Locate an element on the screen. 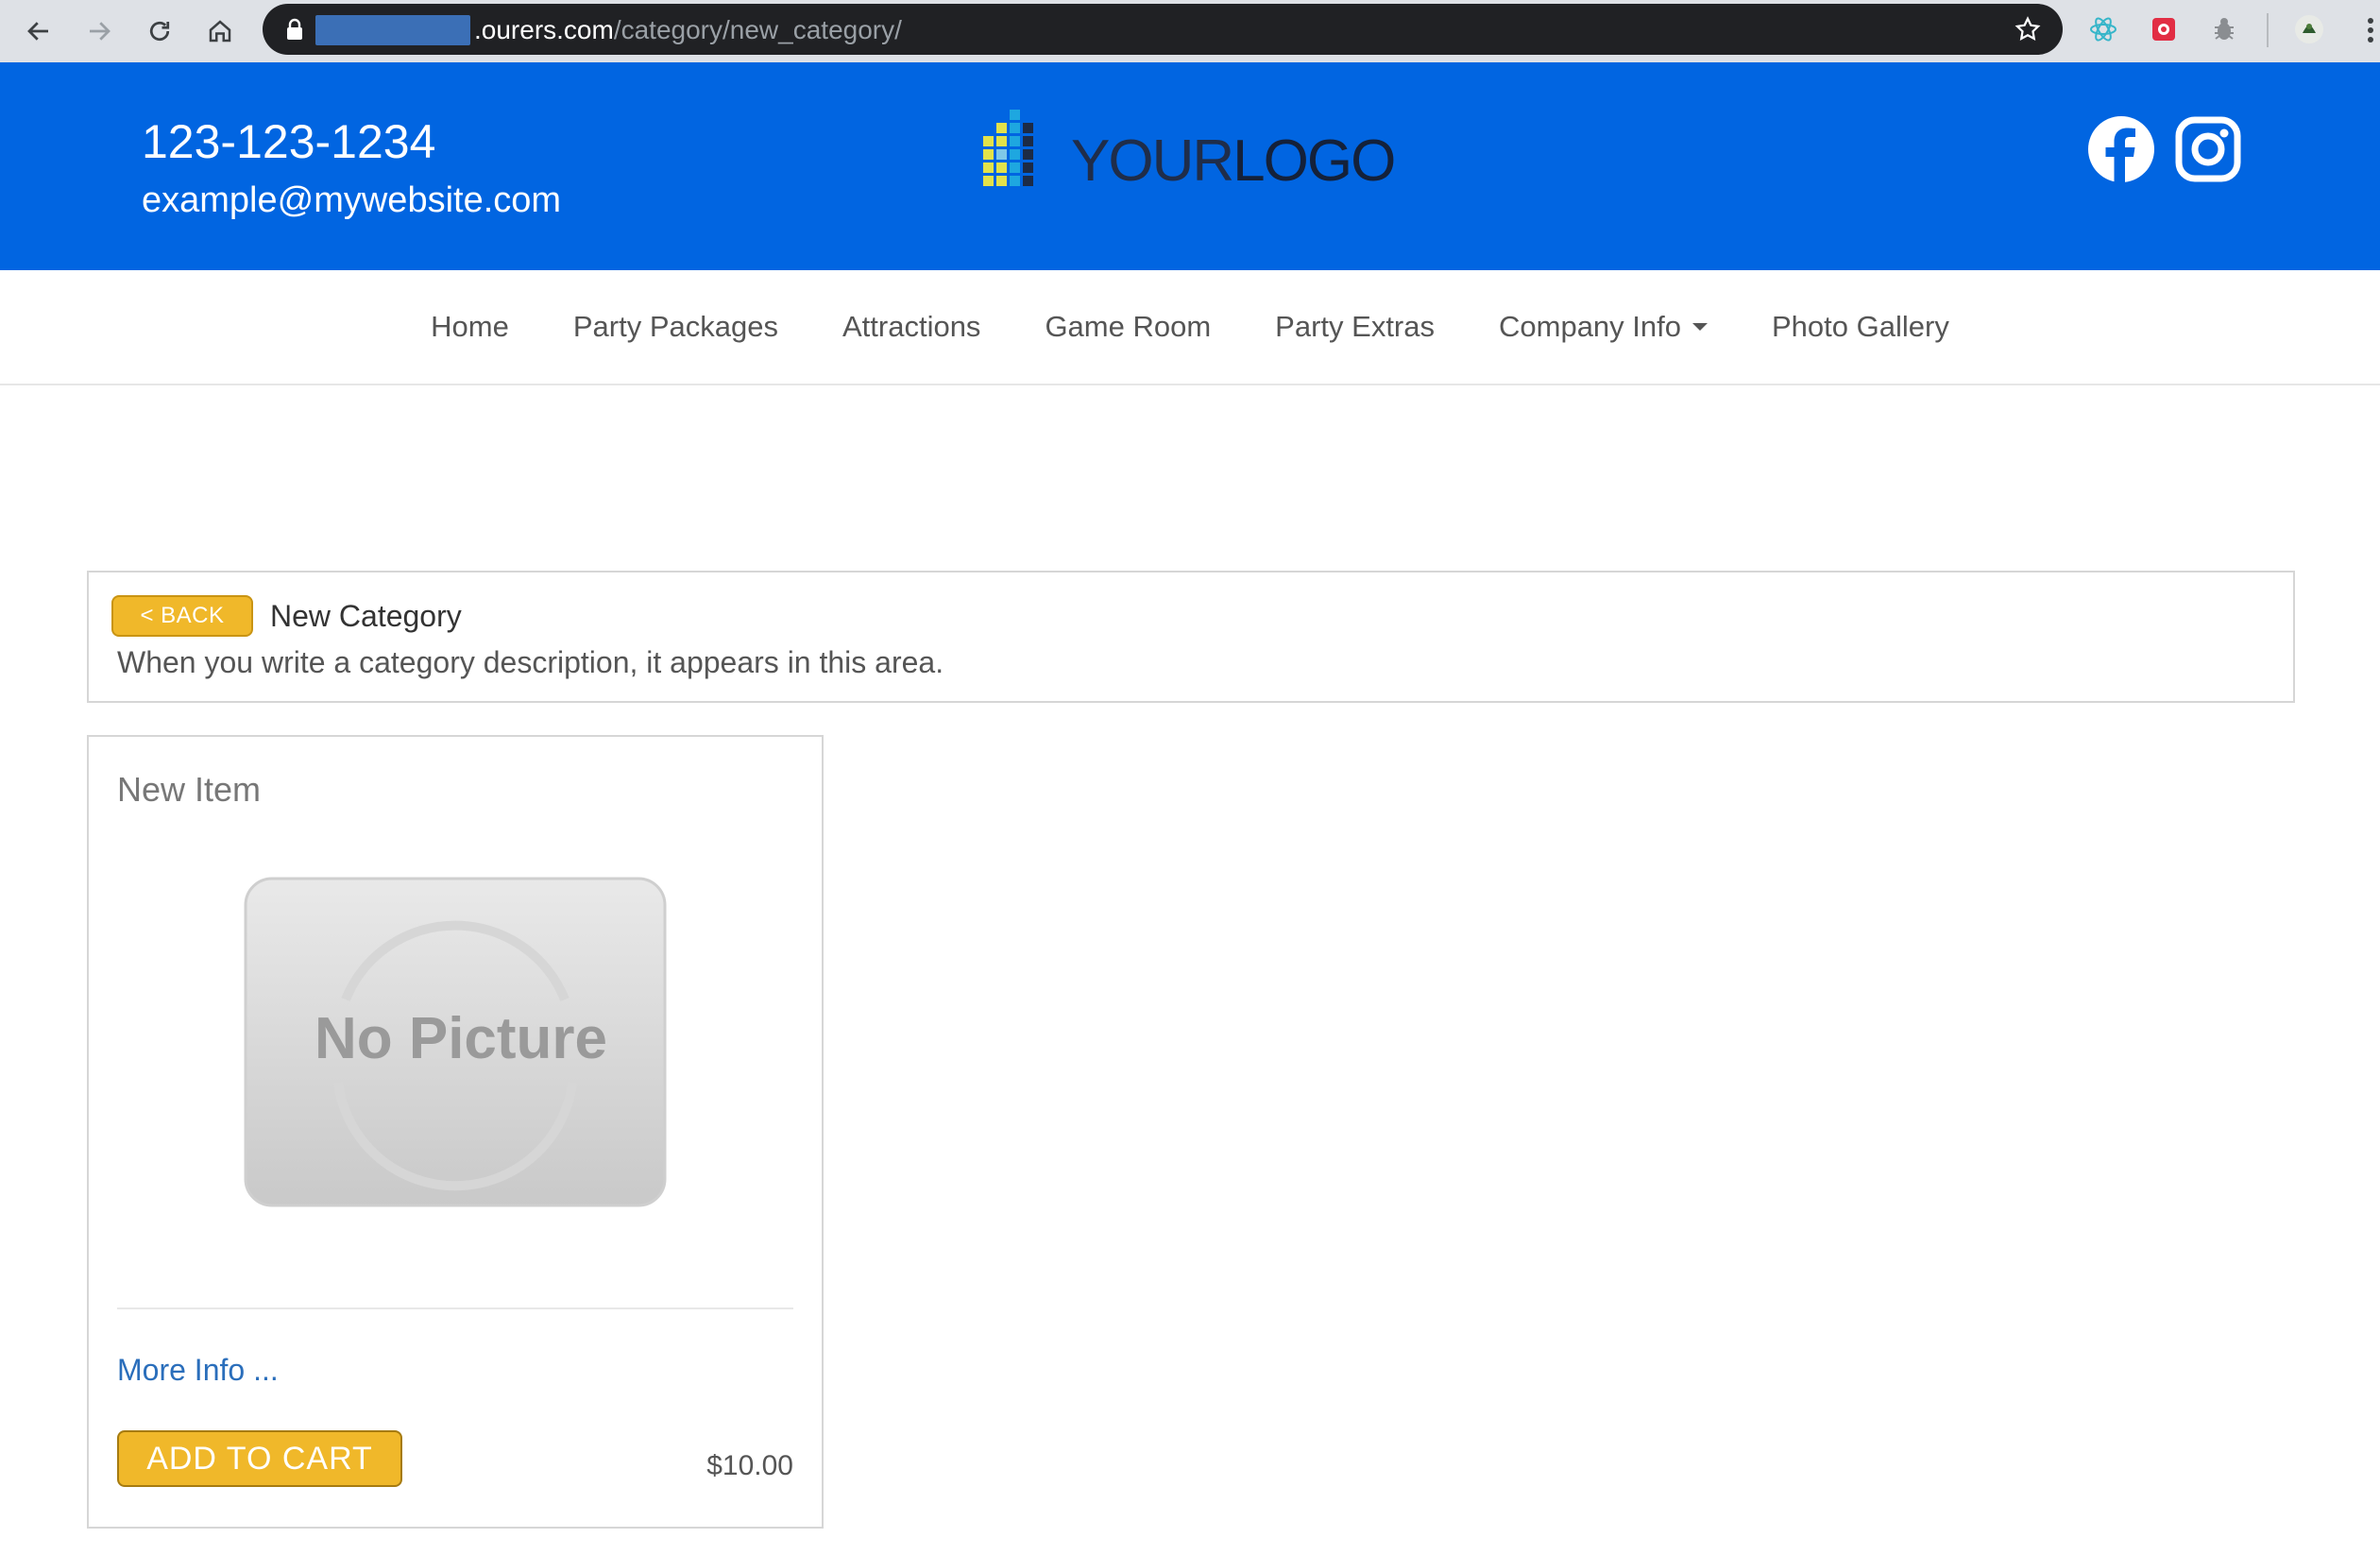  bookmark-star-icon is located at coordinates (2028, 29).